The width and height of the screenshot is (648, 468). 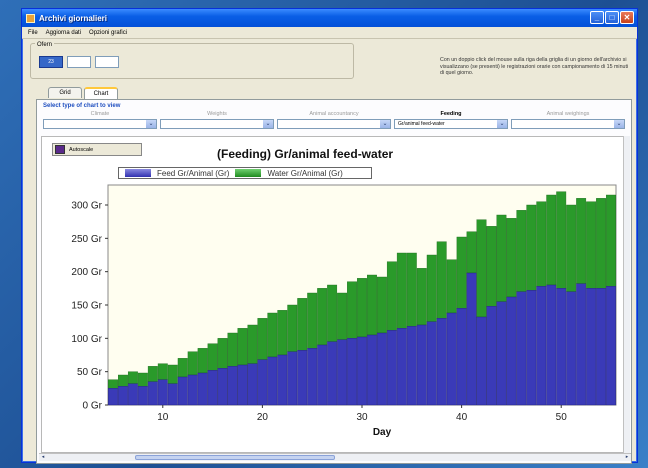 I want to click on selector-caption: Weights, so click(x=217, y=114).